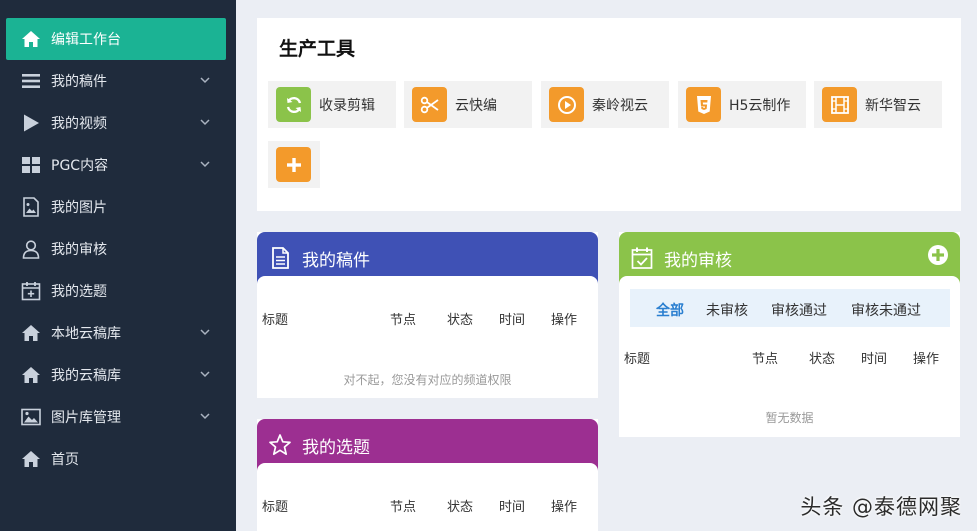  Describe the element at coordinates (31, 81) in the screenshot. I see `list-icon` at that location.